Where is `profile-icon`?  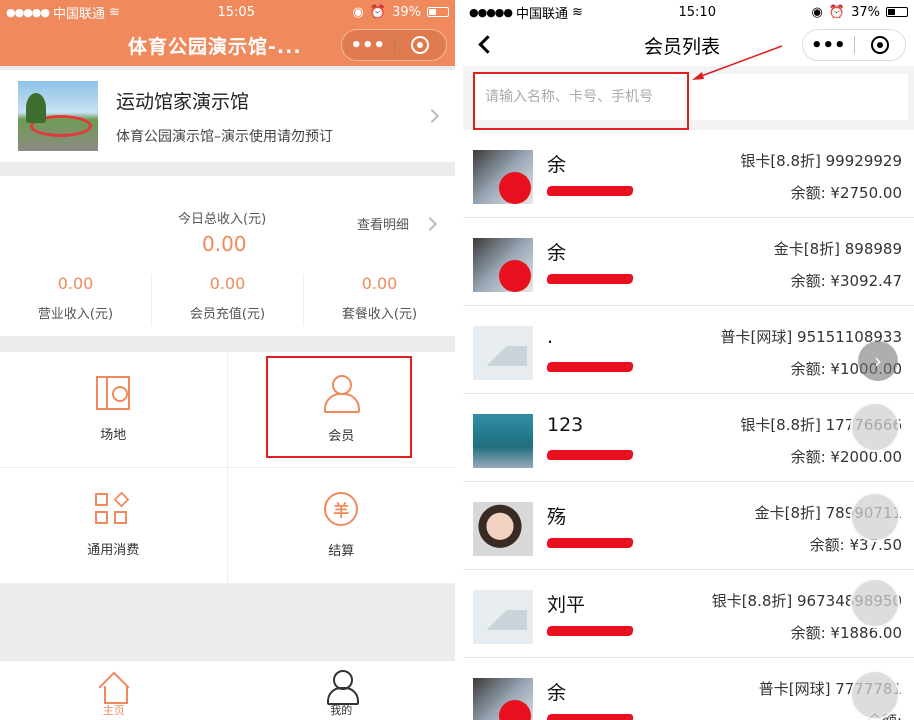
profile-icon is located at coordinates (342, 687).